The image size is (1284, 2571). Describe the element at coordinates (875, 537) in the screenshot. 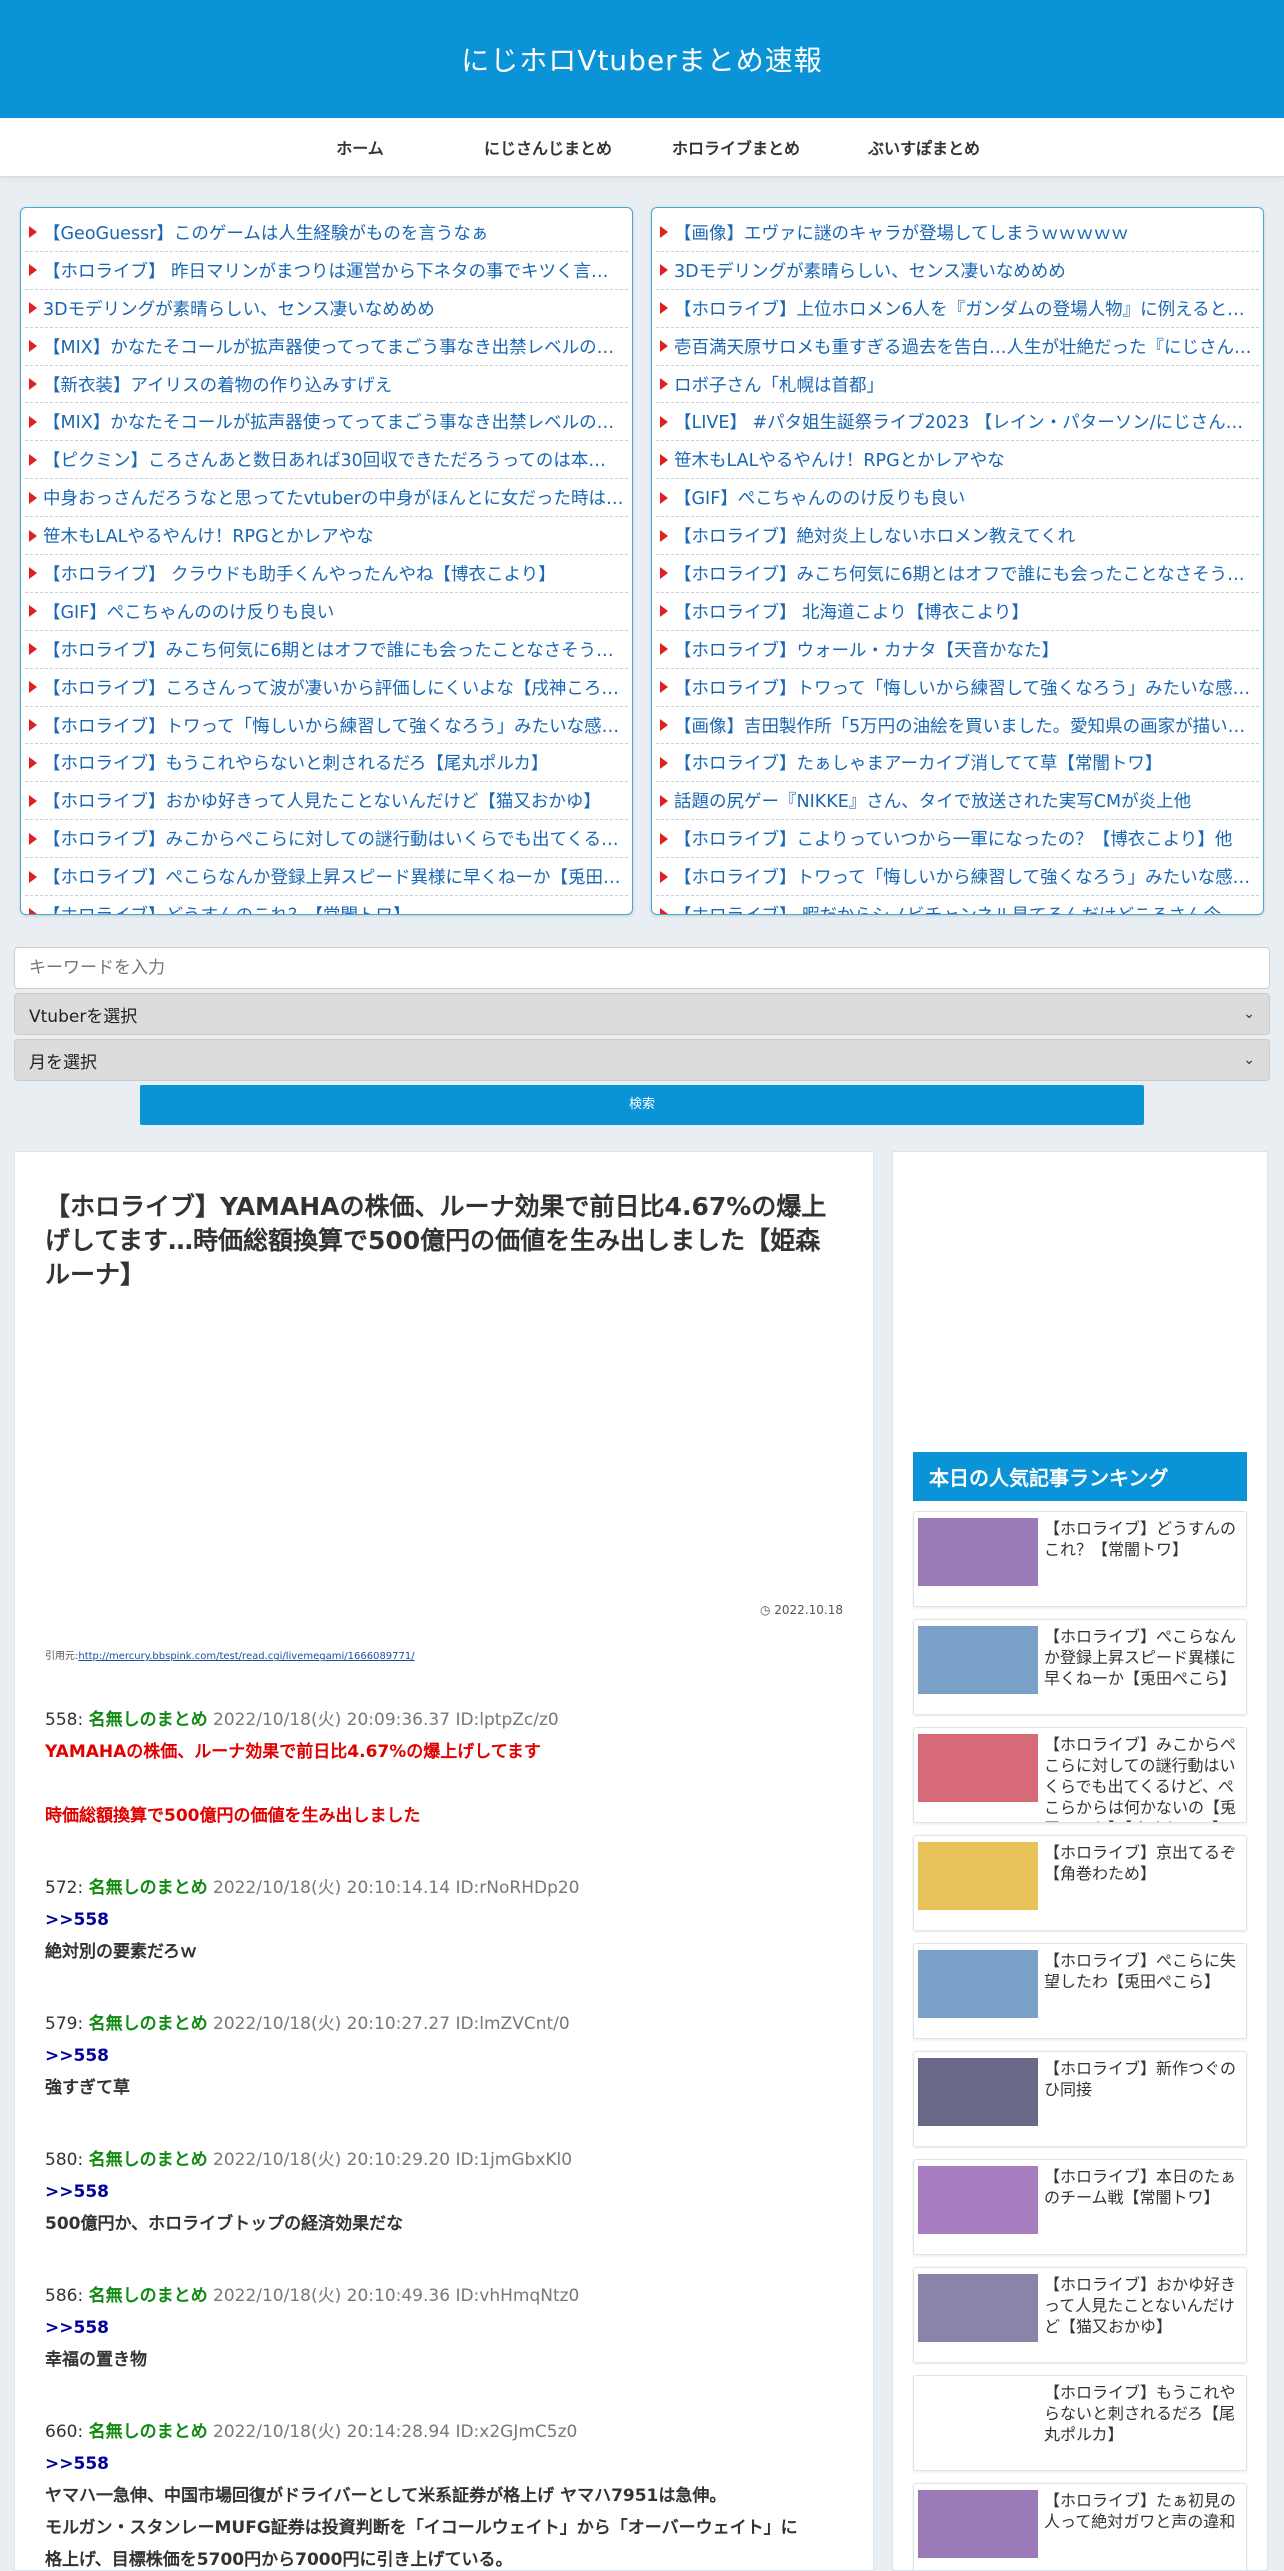

I see `rss-item-label: 【ホロライブ】絶対炎上しないホロメン教えてくれ` at that location.